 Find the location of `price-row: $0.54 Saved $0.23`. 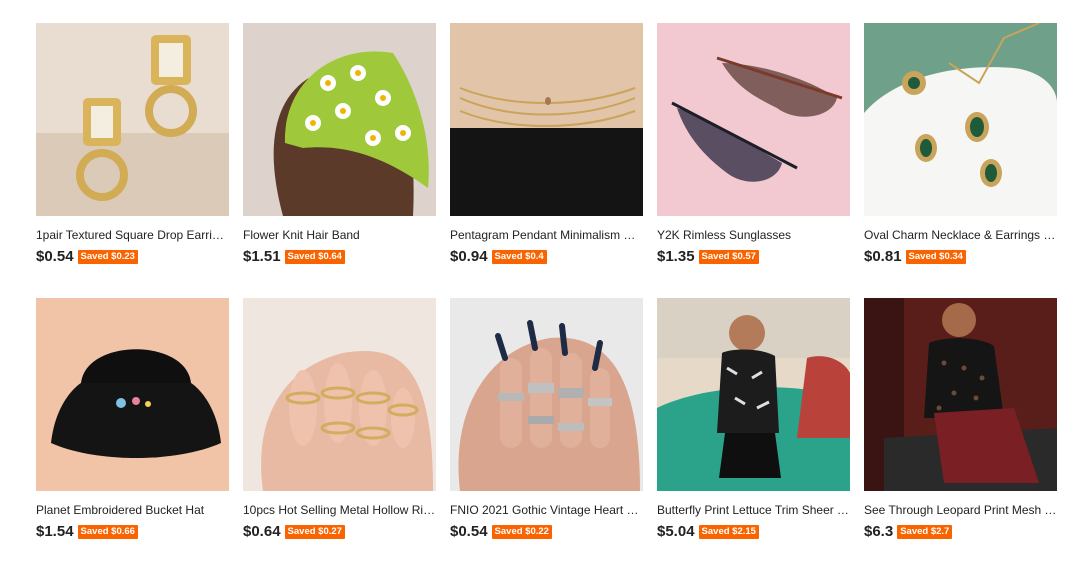

price-row: $0.54 Saved $0.23 is located at coordinates (132, 256).